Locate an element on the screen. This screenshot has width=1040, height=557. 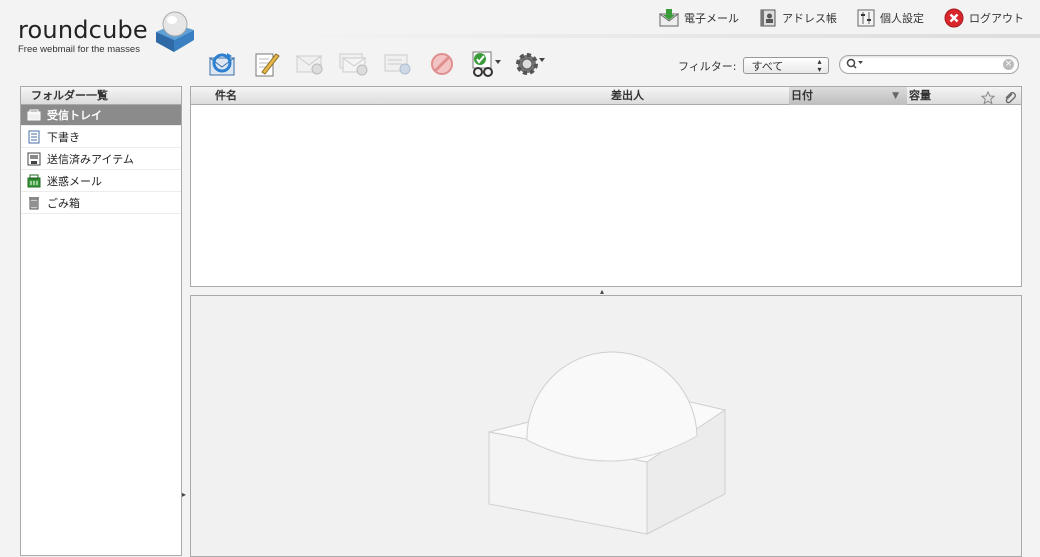
folder-item-sent: 送信済みアイテム is located at coordinates (101, 159).